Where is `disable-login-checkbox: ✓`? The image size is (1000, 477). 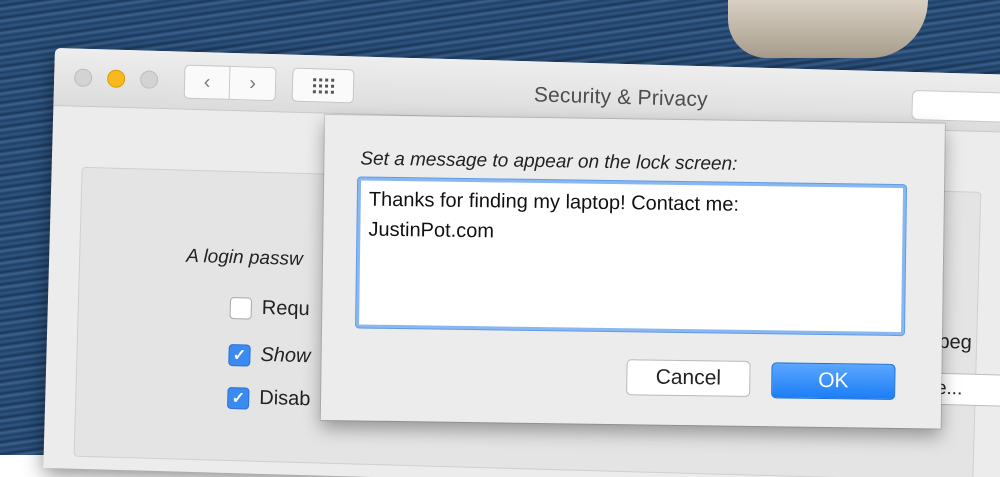
disable-login-checkbox: ✓ is located at coordinates (238, 398).